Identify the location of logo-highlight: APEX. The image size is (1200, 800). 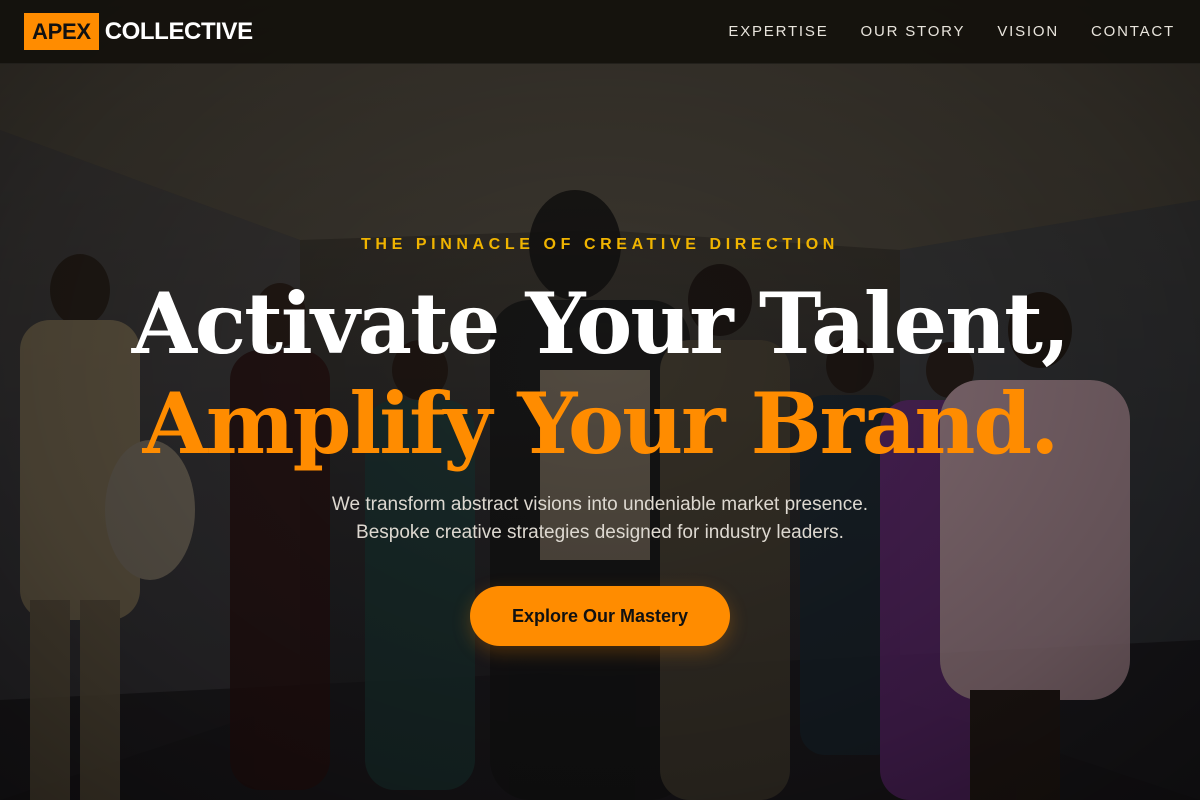
(61, 31).